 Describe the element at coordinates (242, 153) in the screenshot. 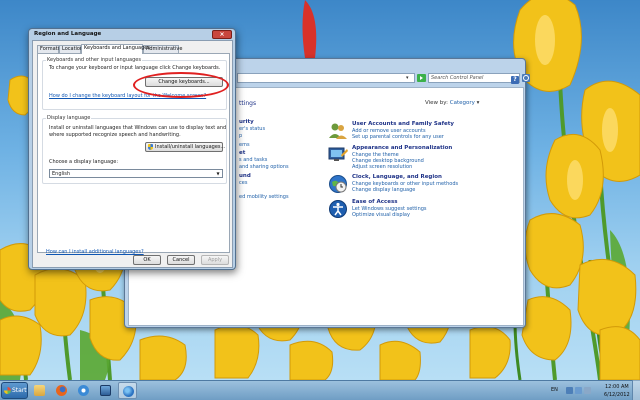

I see `left-fragment-4: et` at that location.